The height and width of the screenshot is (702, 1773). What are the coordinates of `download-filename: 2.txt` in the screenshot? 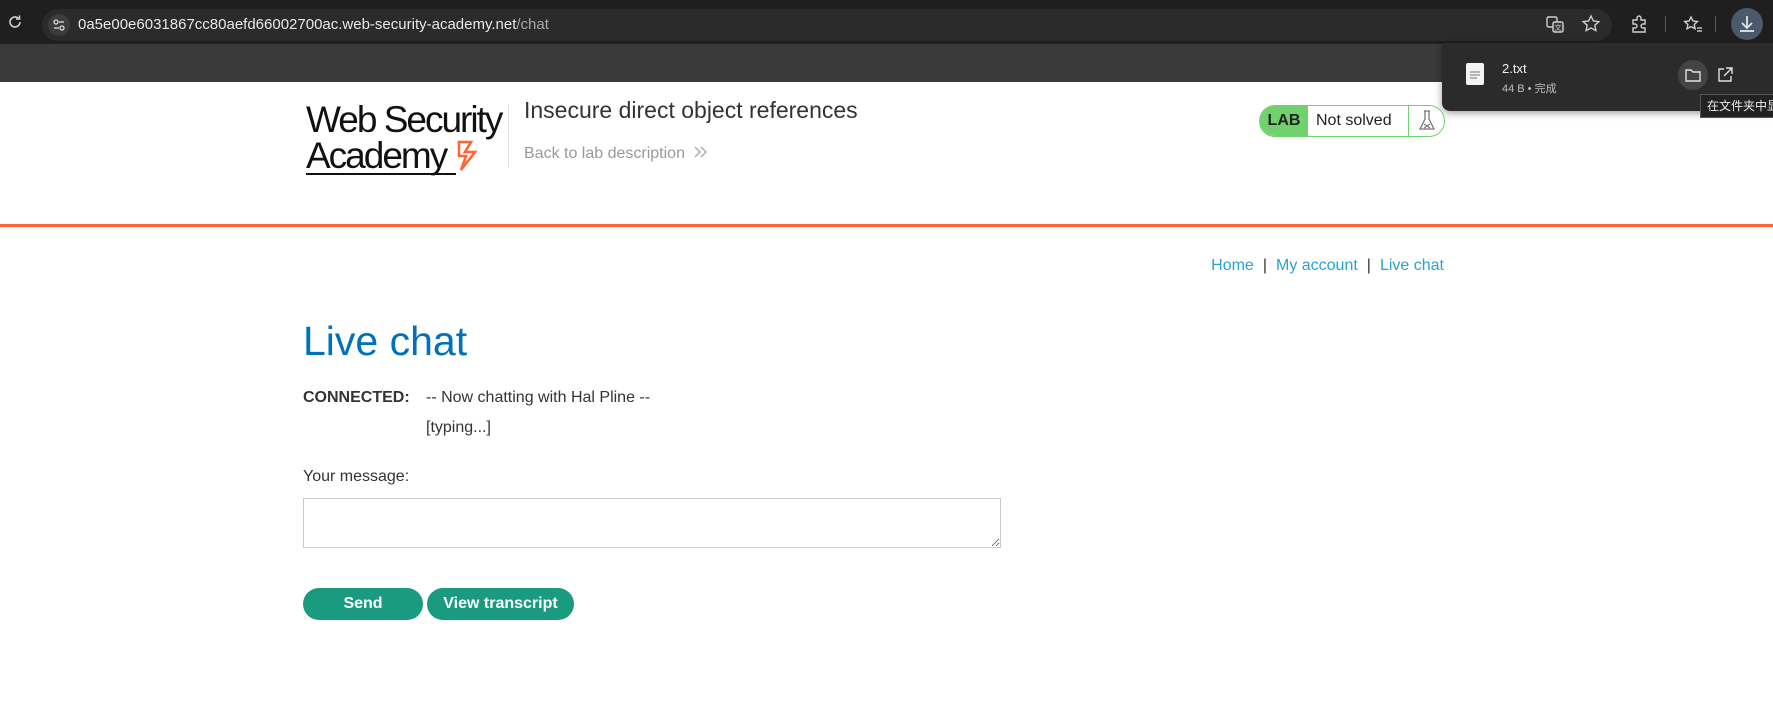 It's located at (1514, 68).